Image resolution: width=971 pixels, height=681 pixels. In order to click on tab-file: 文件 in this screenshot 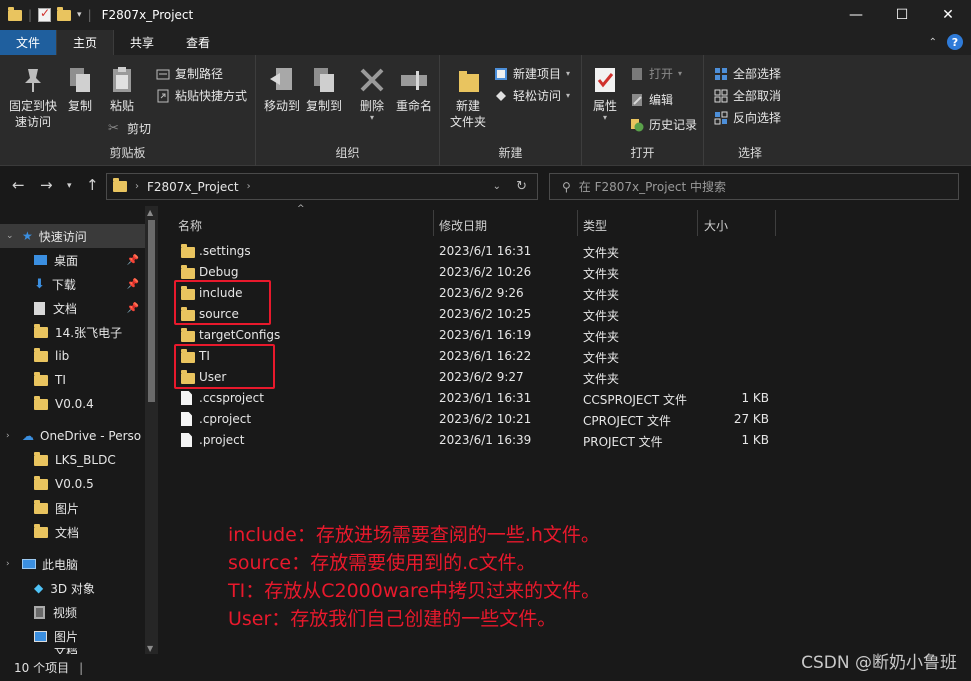, I will do `click(28, 42)`.